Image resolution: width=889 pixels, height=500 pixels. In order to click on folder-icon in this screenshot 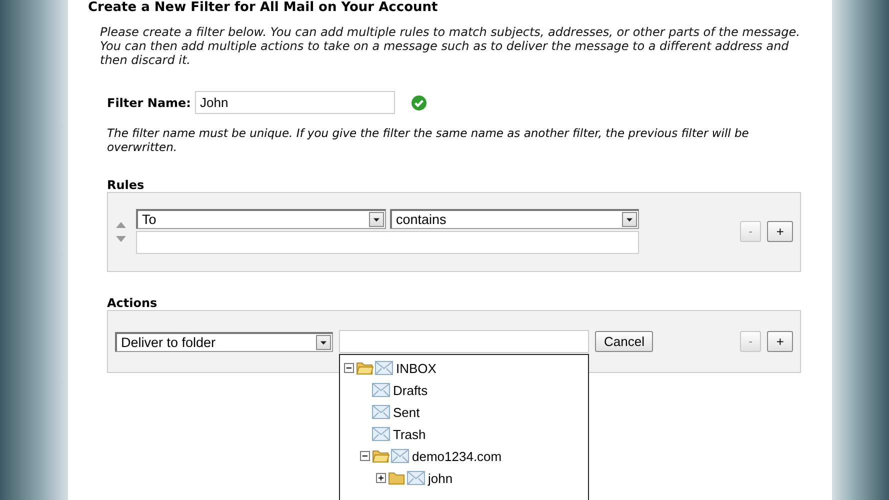, I will do `click(397, 478)`.